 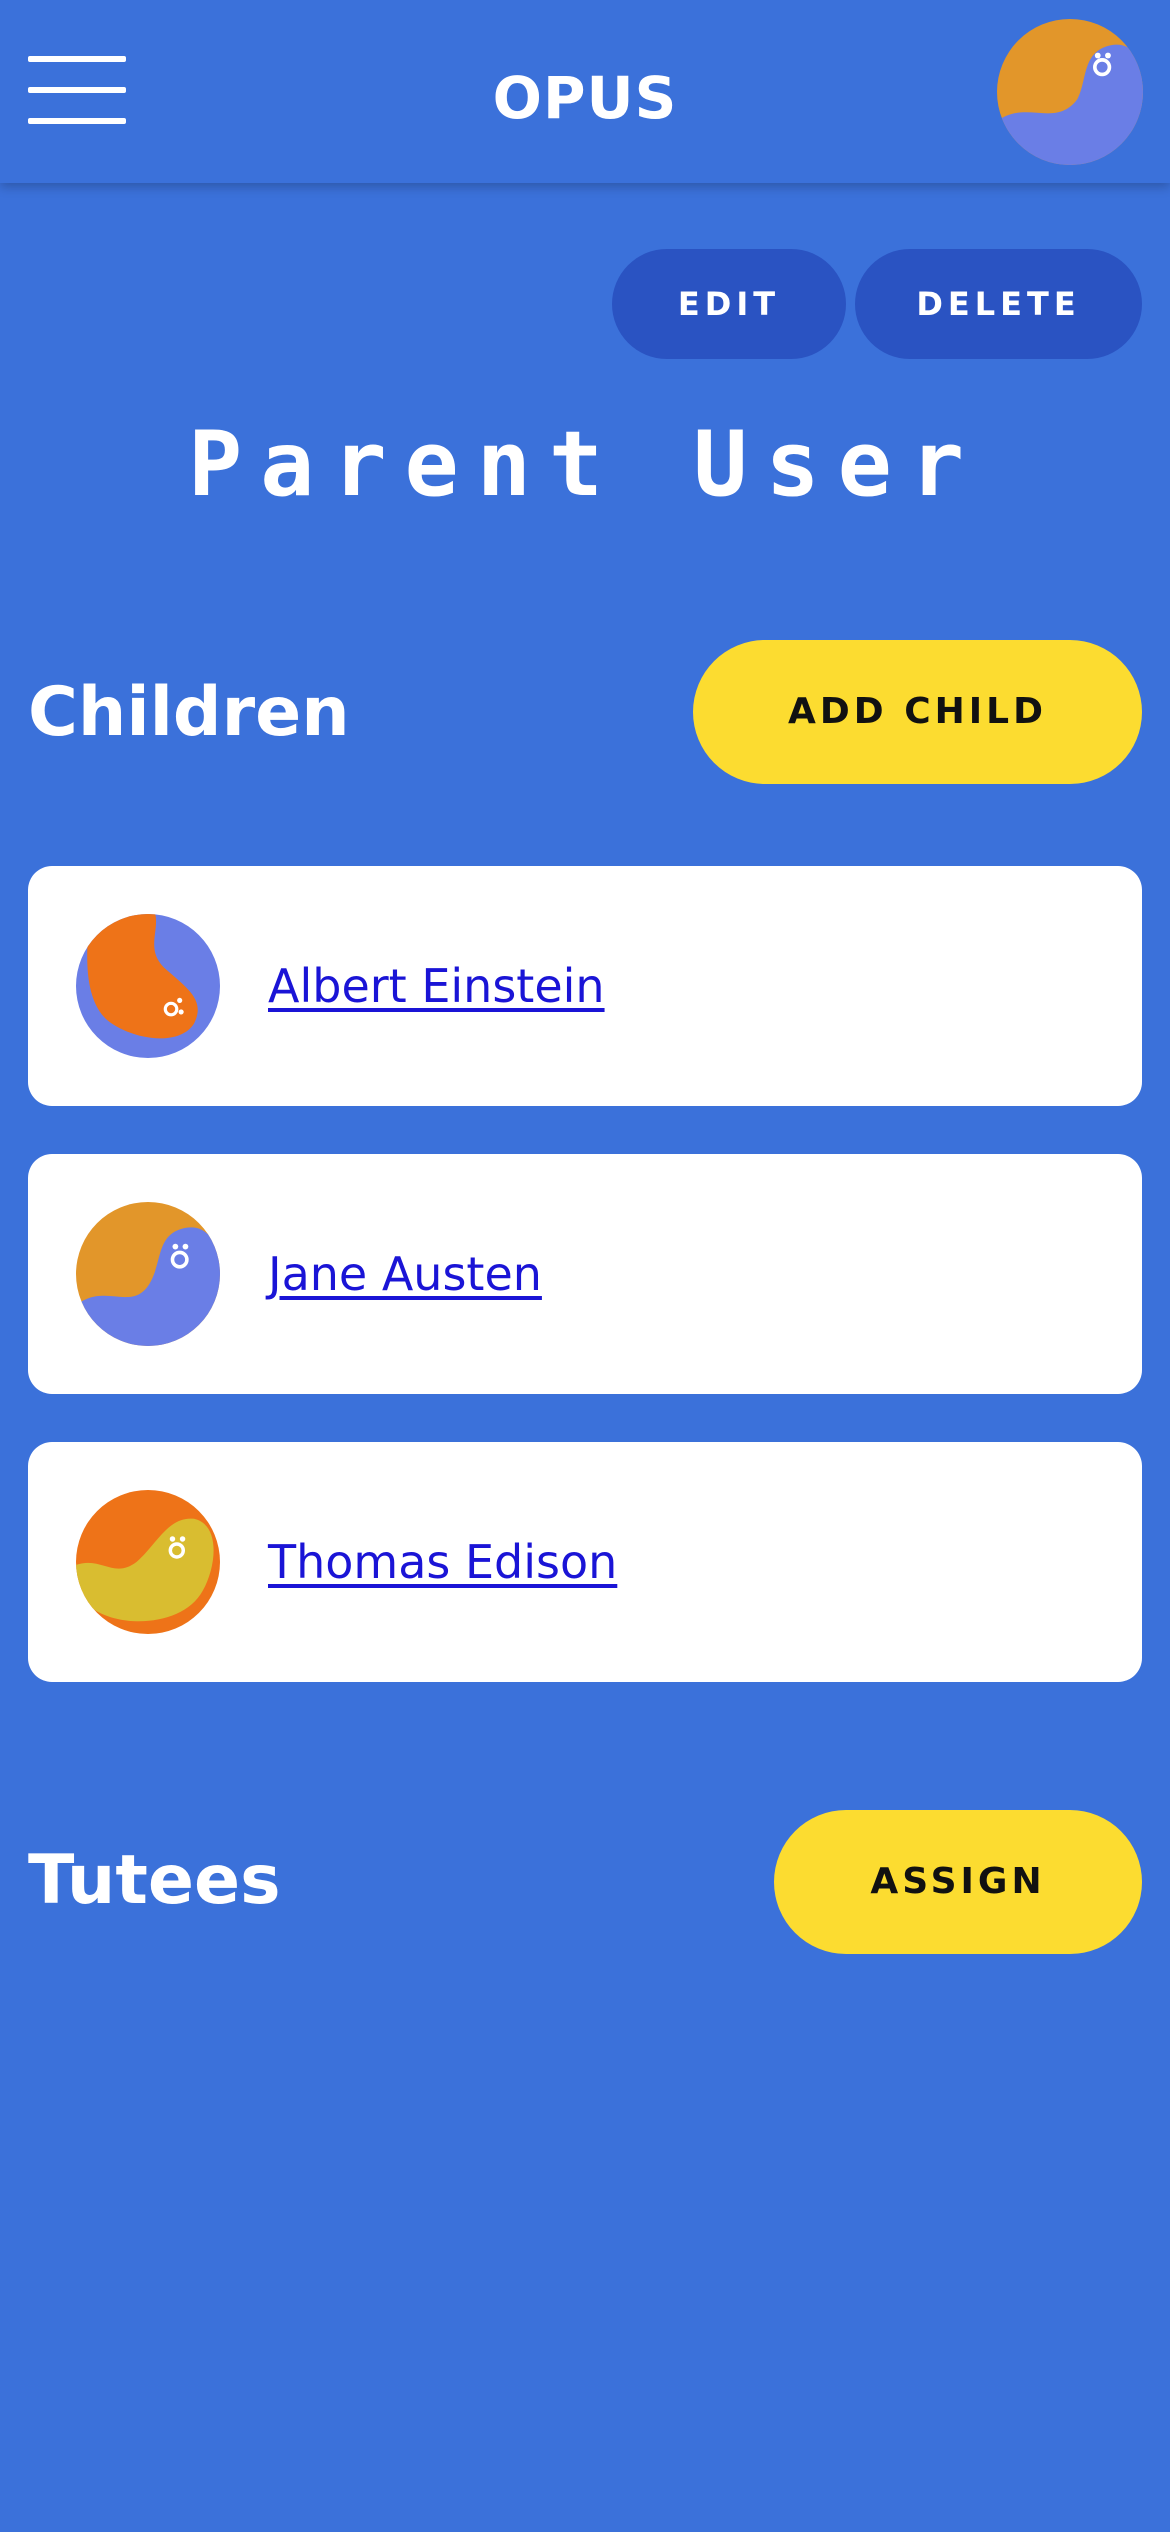 What do you see at coordinates (585, 464) in the screenshot?
I see `page-title: Parent User` at bounding box center [585, 464].